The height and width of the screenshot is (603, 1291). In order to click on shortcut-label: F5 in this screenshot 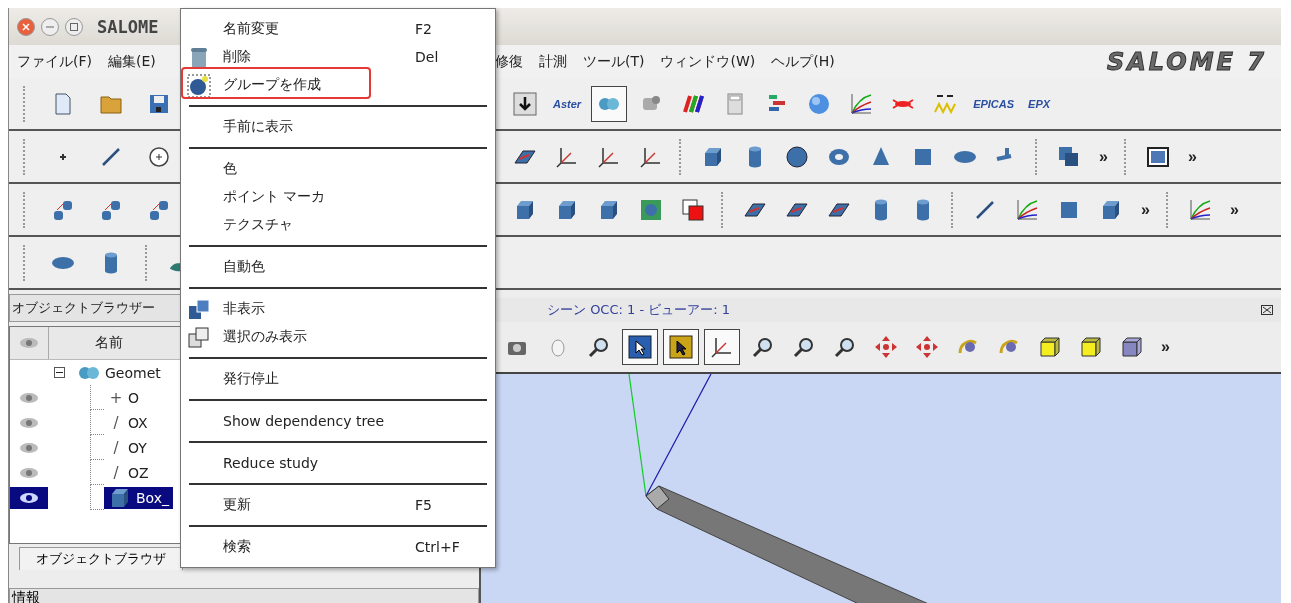, I will do `click(424, 505)`.